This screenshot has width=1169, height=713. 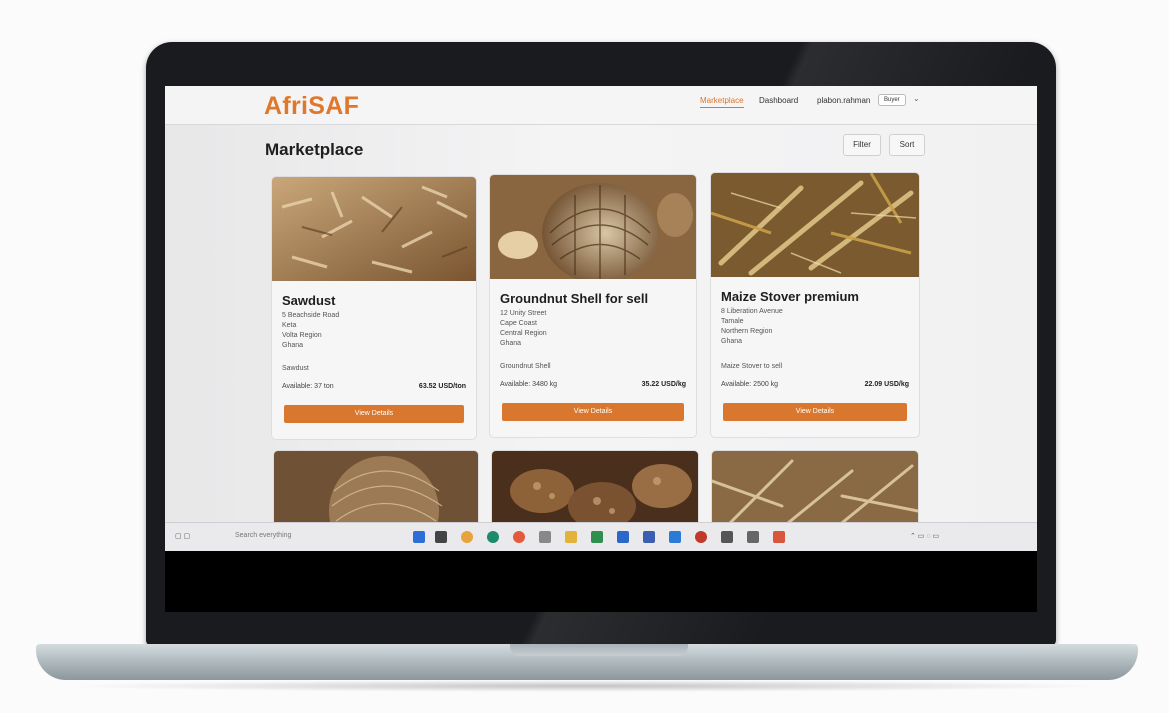 What do you see at coordinates (815, 225) in the screenshot?
I see `maize-stover-image` at bounding box center [815, 225].